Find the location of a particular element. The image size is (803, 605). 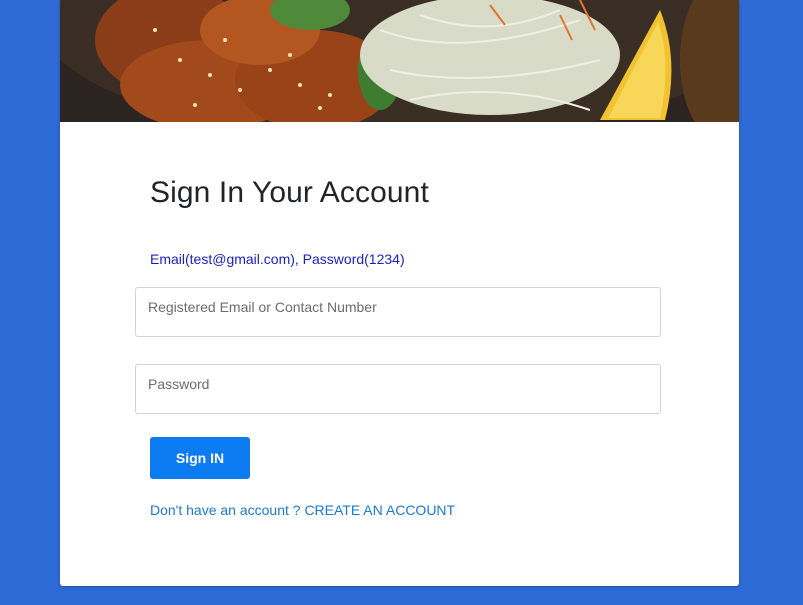

password-field: Password is located at coordinates (398, 389).